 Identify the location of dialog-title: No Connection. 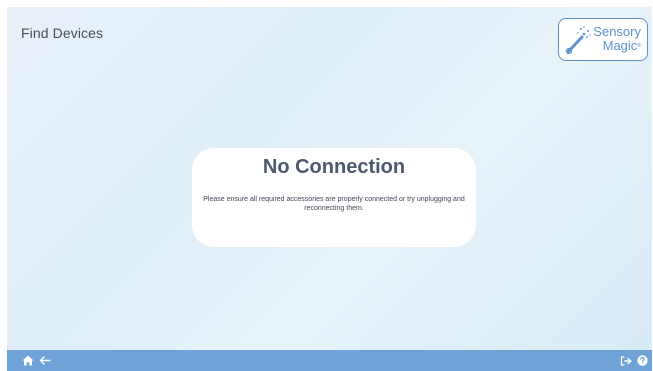
(334, 167).